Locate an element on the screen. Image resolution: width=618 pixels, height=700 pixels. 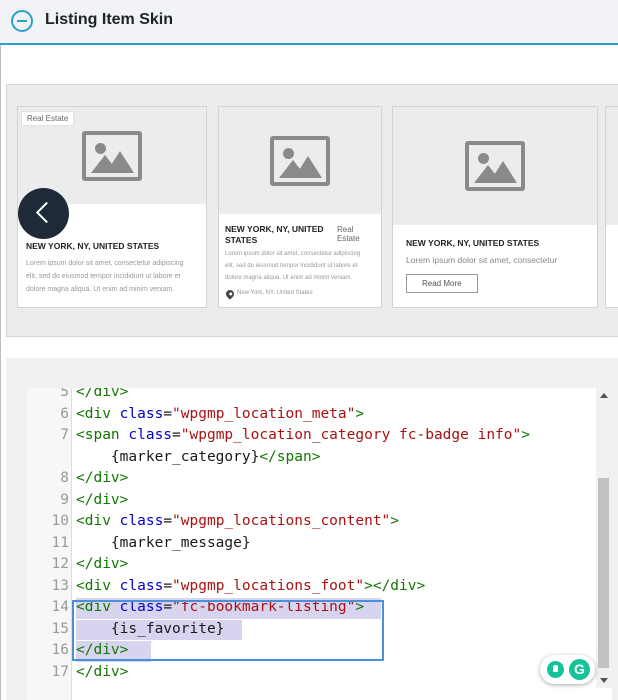
code-token: "wpgmp_locations_foot" is located at coordinates (268, 585).